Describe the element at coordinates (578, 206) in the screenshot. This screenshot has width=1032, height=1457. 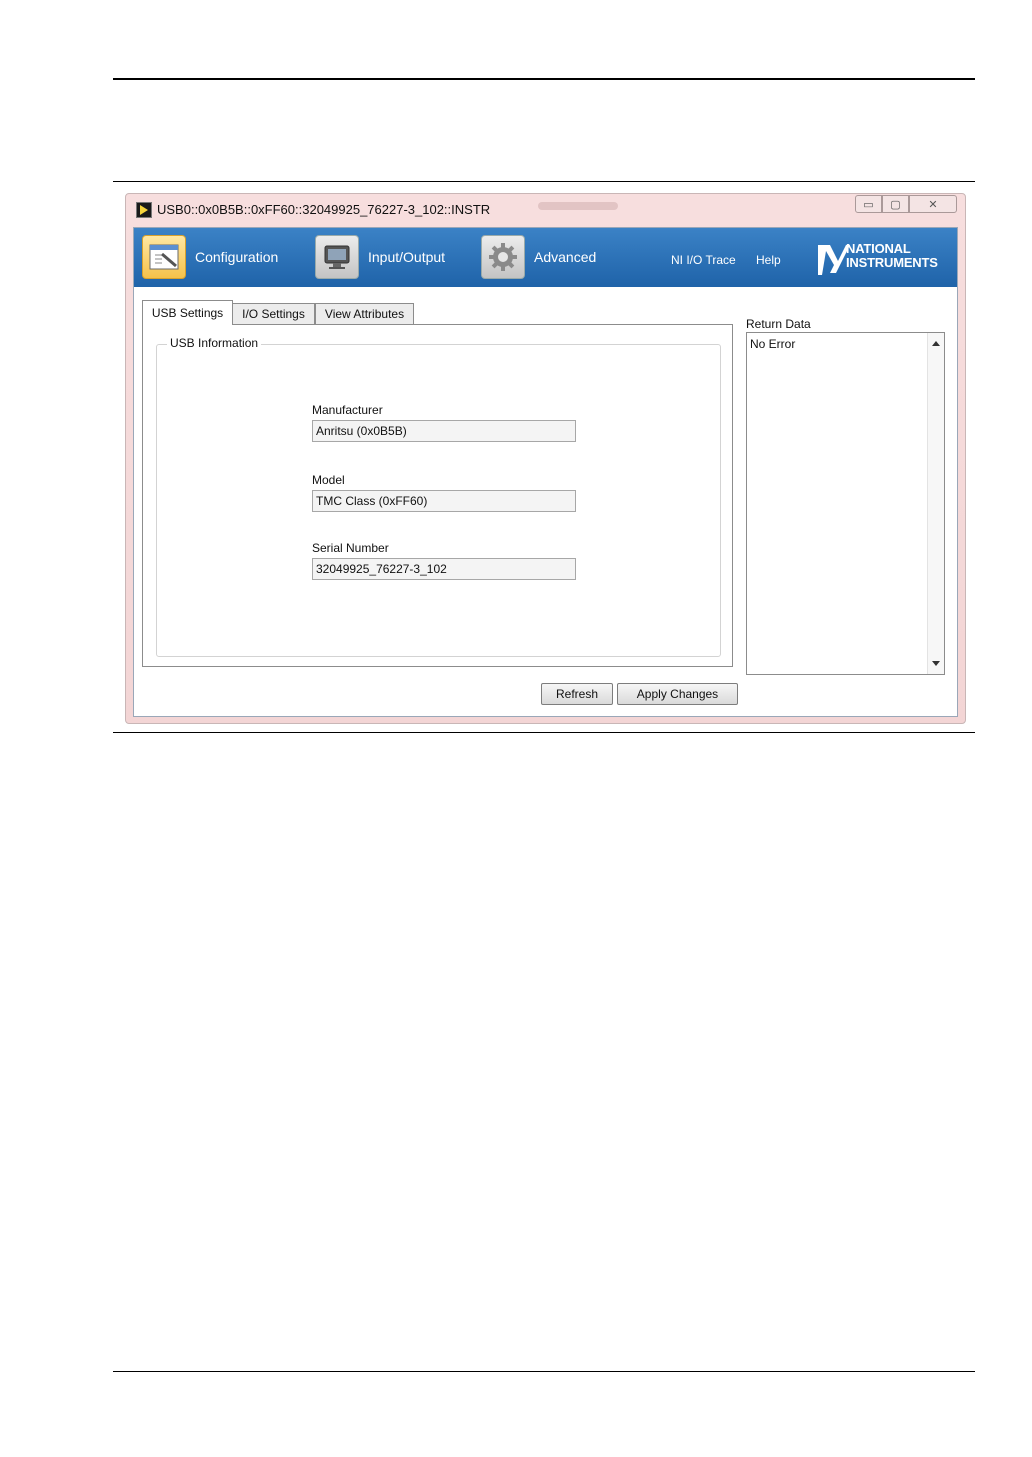
I see `title-blur` at that location.